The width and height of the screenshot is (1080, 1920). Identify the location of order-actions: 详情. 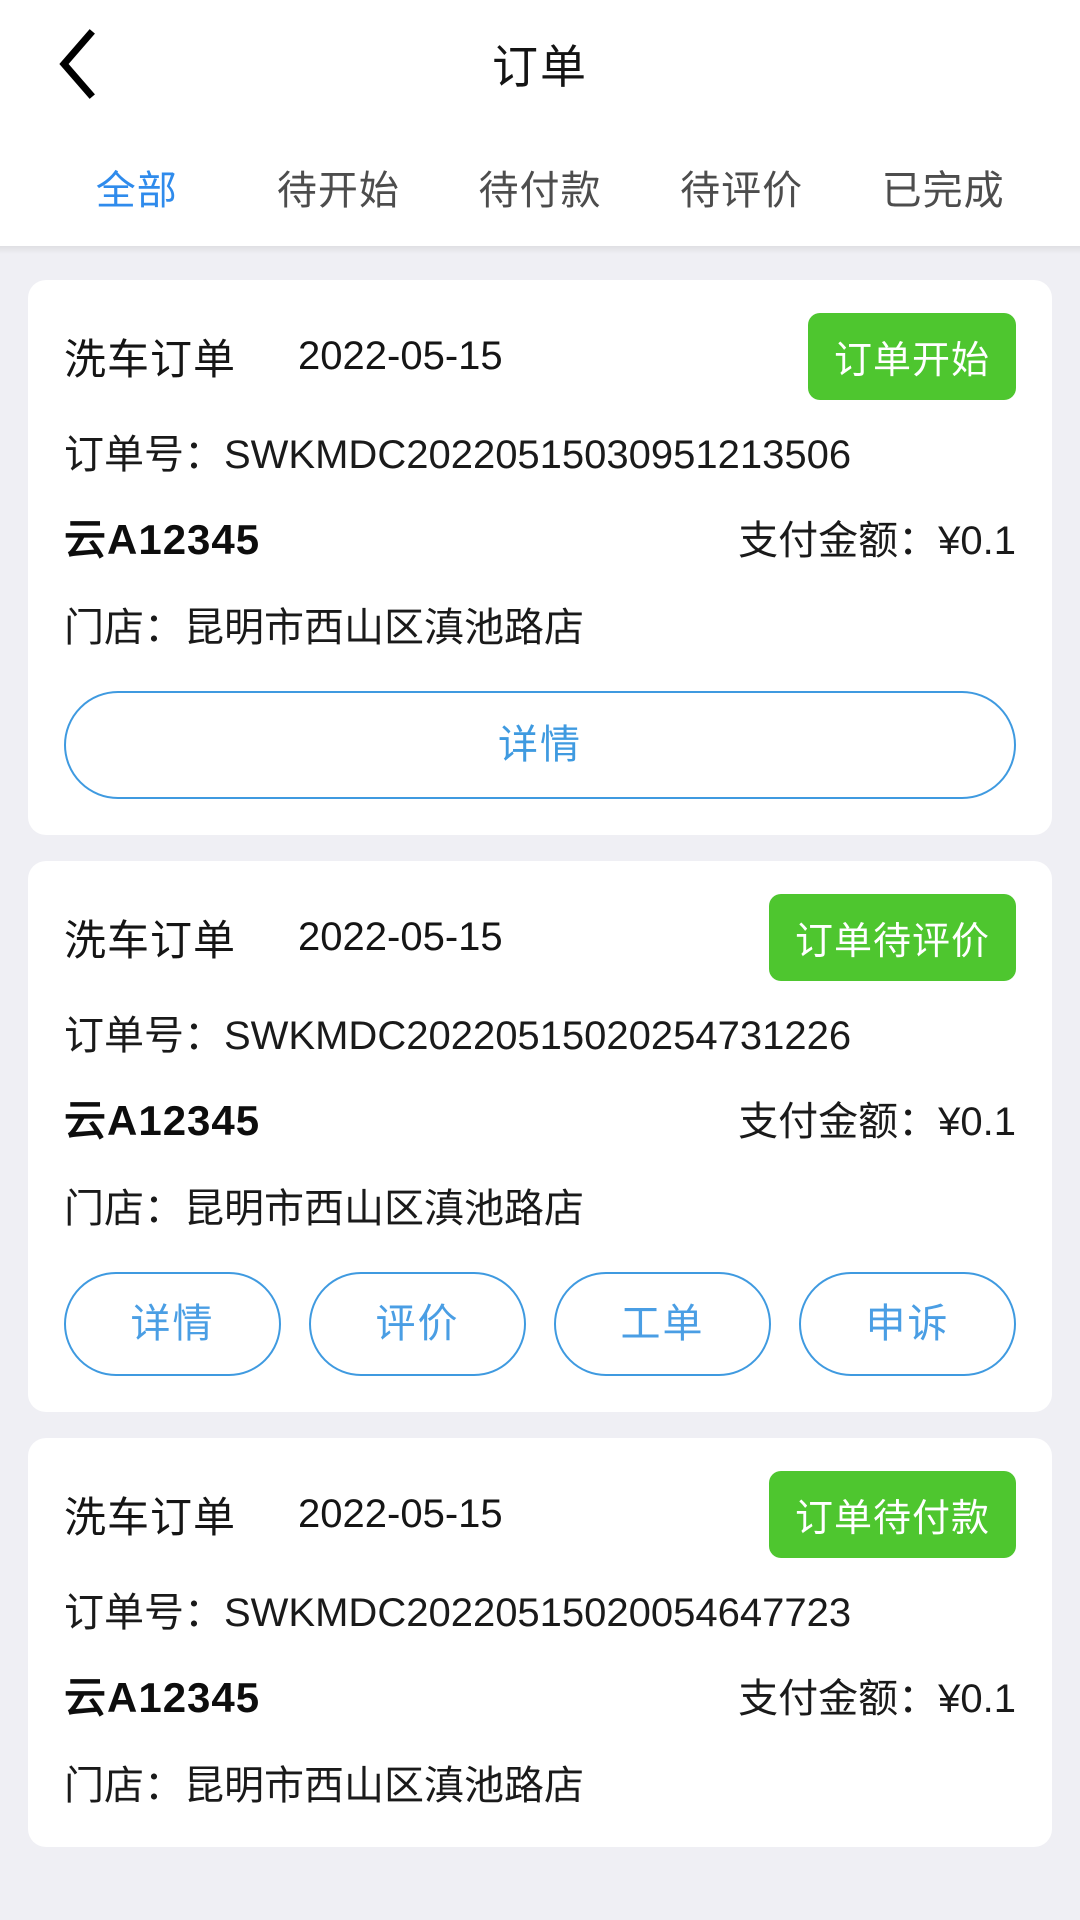
(540, 745).